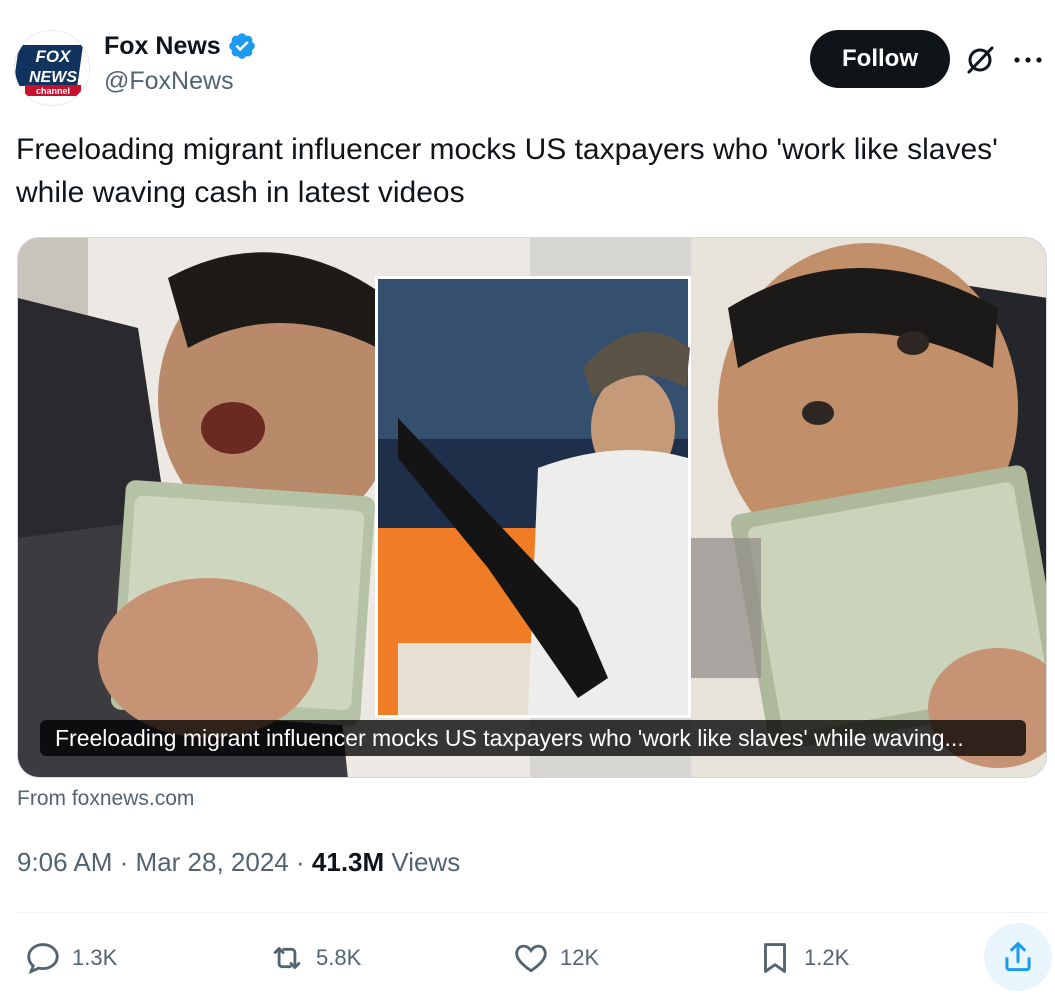 This screenshot has height=1000, width=1055. Describe the element at coordinates (348, 862) in the screenshot. I see `views-count: 41.3M` at that location.